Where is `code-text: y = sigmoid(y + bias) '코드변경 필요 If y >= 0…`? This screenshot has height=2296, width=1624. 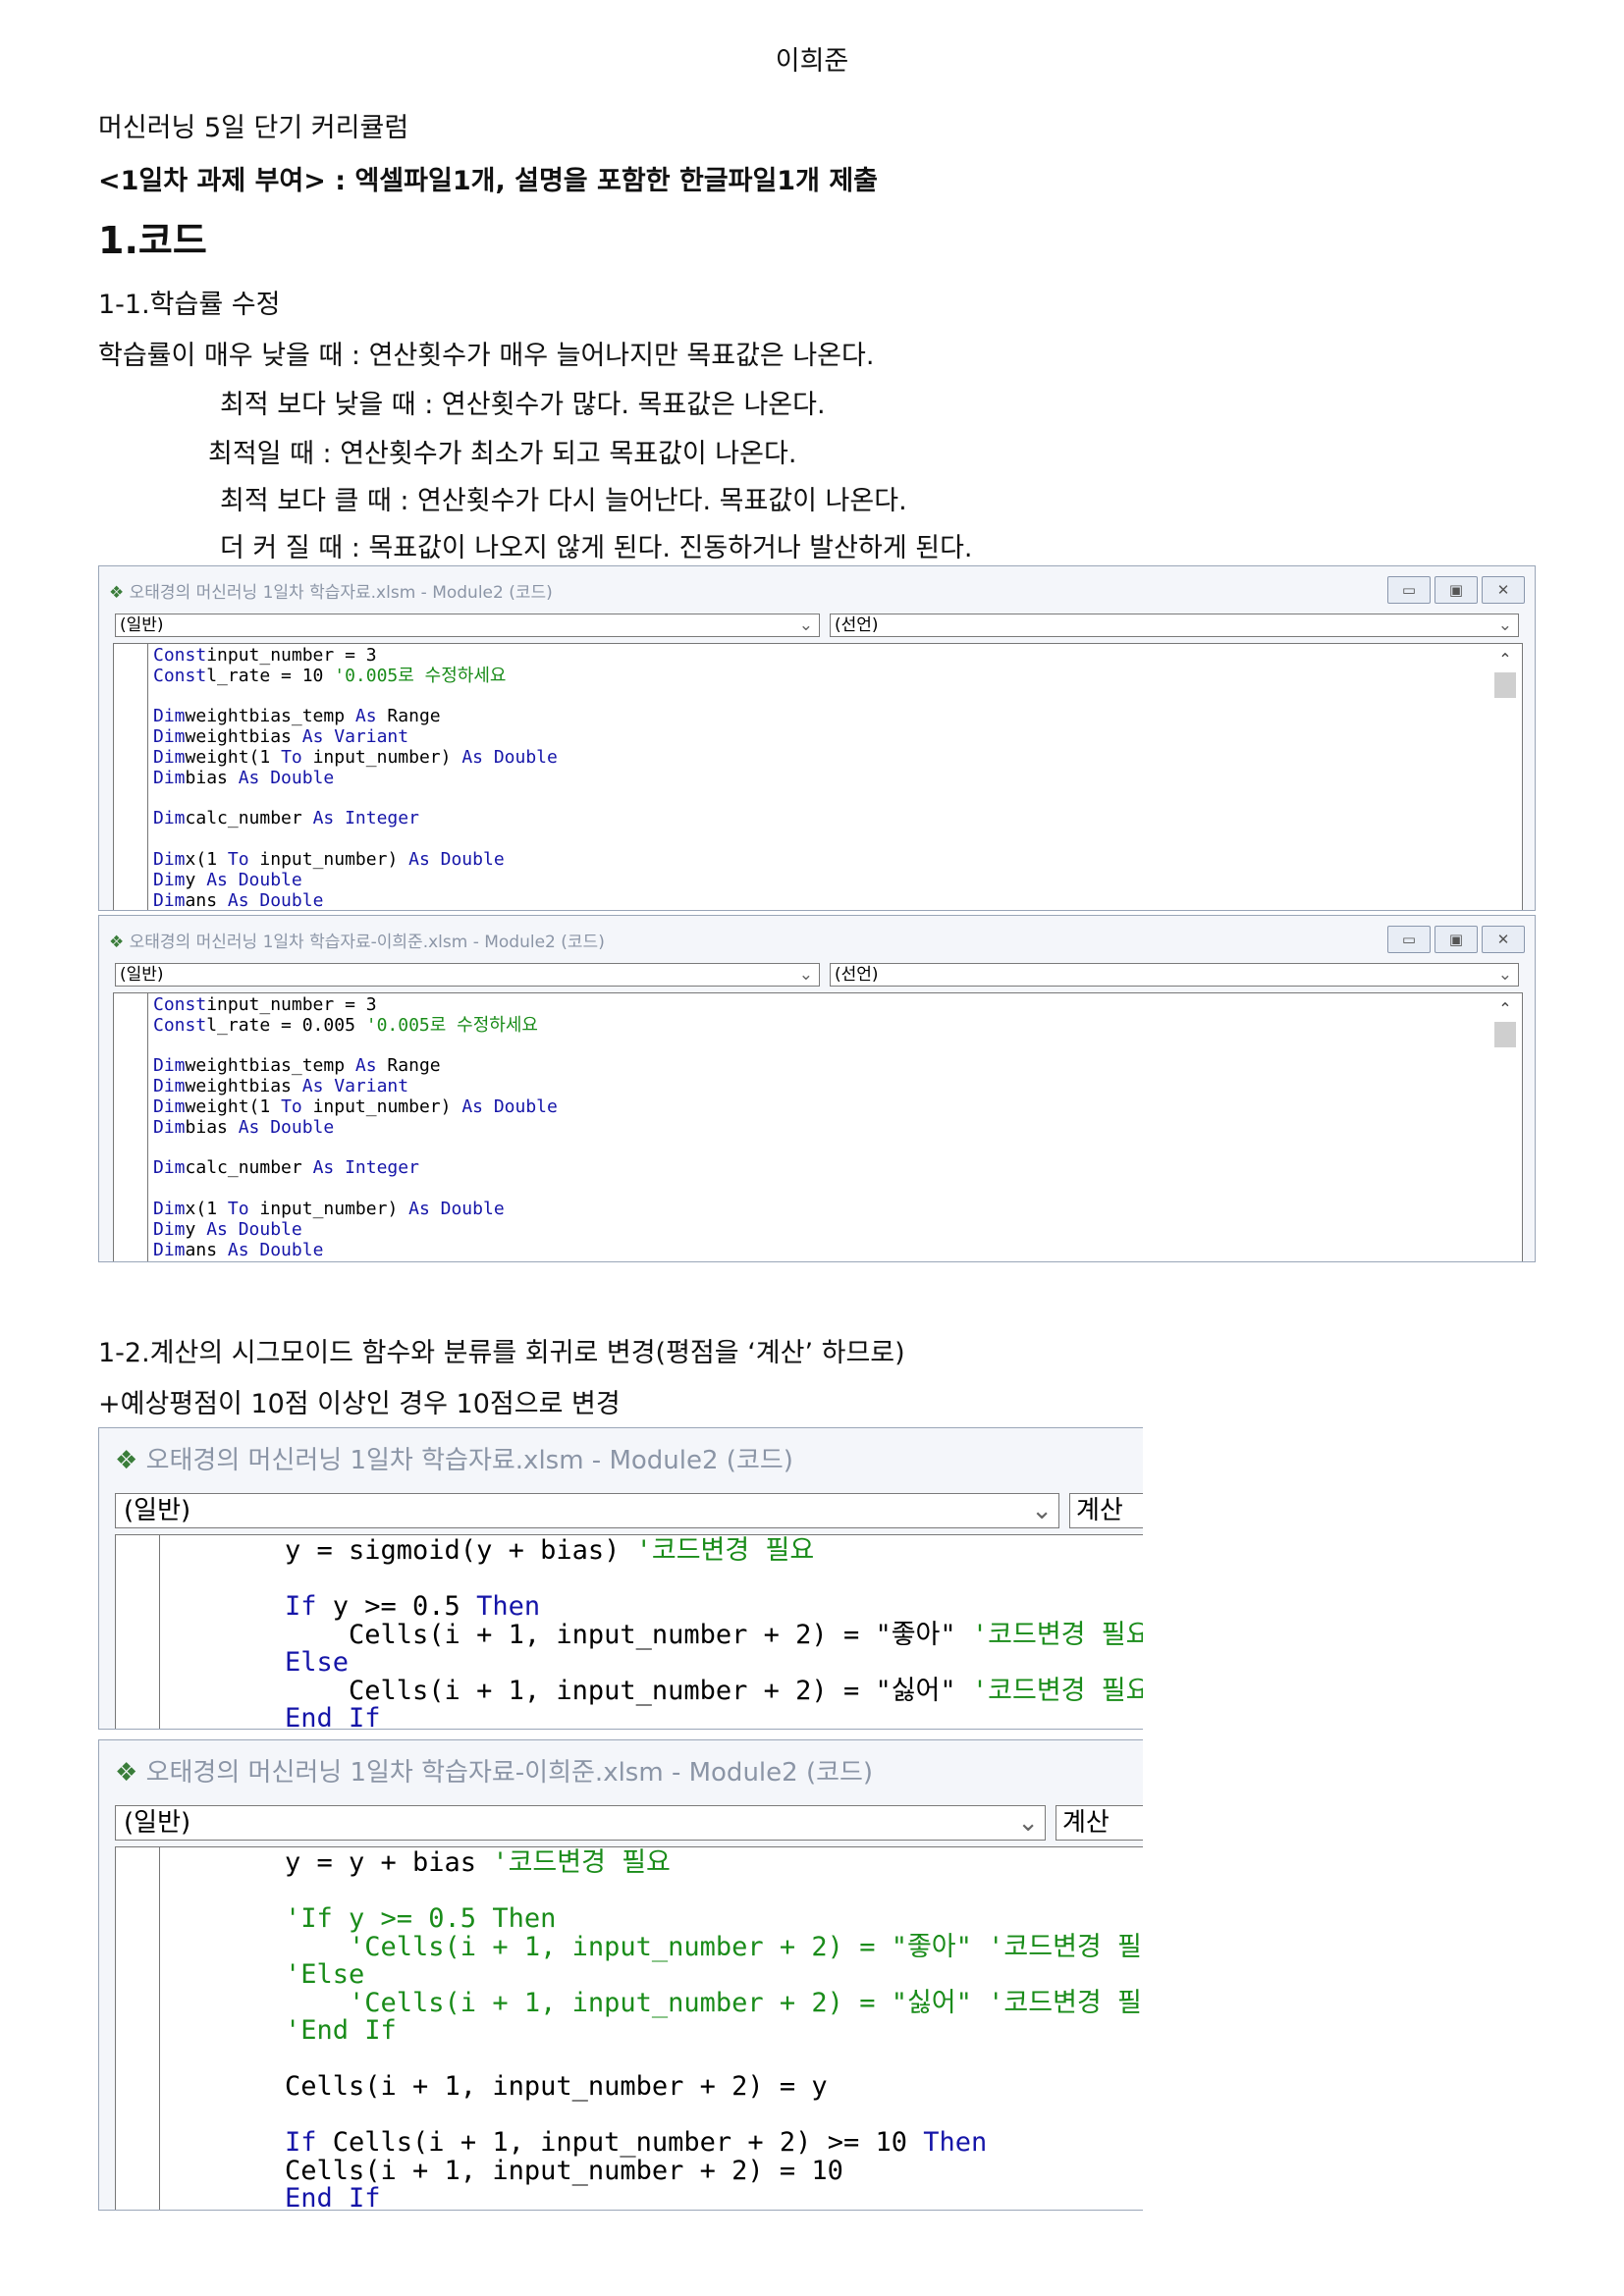 code-text: y = sigmoid(y + bias) '코드변경 필요 If y >= 0… is located at coordinates (714, 1632).